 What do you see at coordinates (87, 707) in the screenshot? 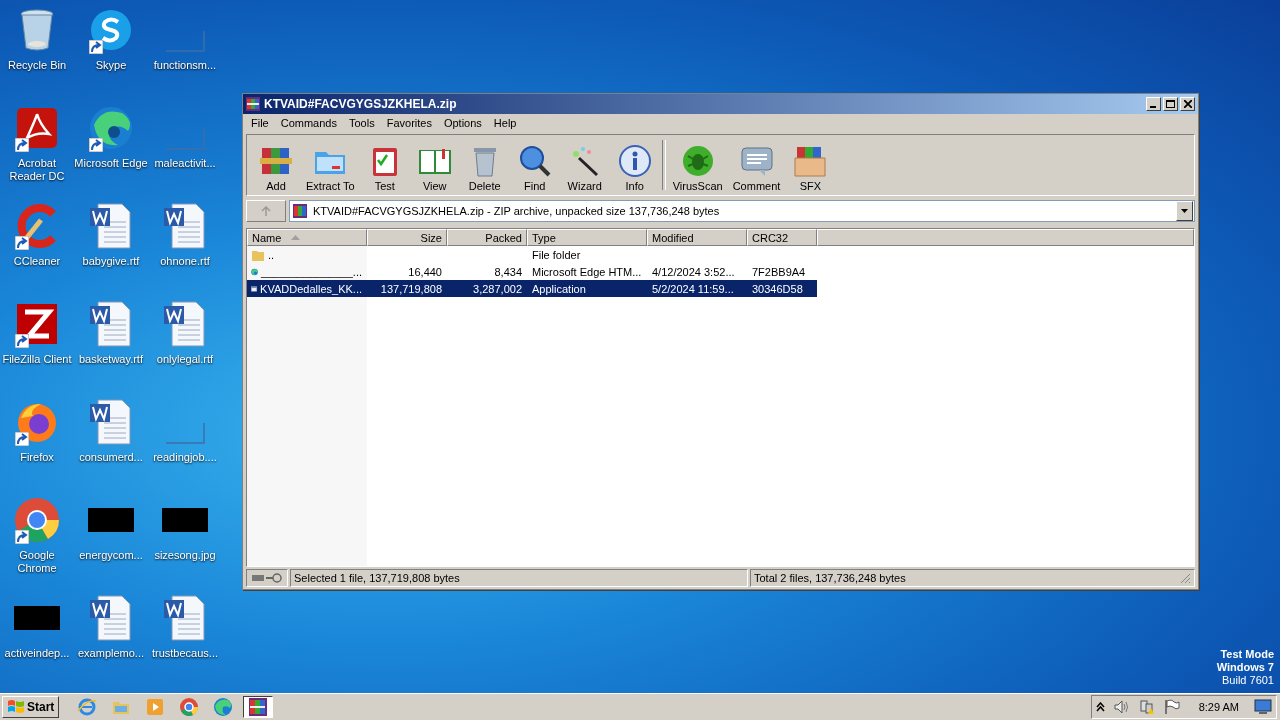
I see `ie-icon` at bounding box center [87, 707].